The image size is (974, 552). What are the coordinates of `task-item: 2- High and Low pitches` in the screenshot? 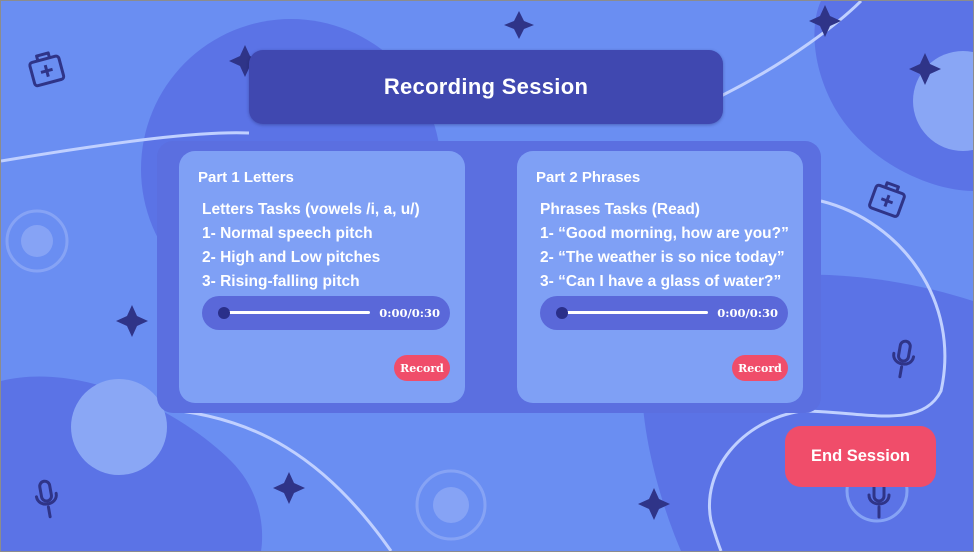 It's located at (291, 257).